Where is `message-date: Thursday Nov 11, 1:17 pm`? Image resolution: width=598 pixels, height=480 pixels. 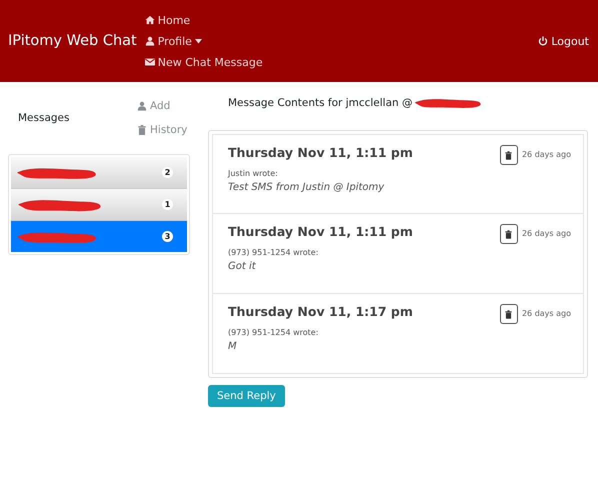
message-date: Thursday Nov 11, 1:17 pm is located at coordinates (321, 311).